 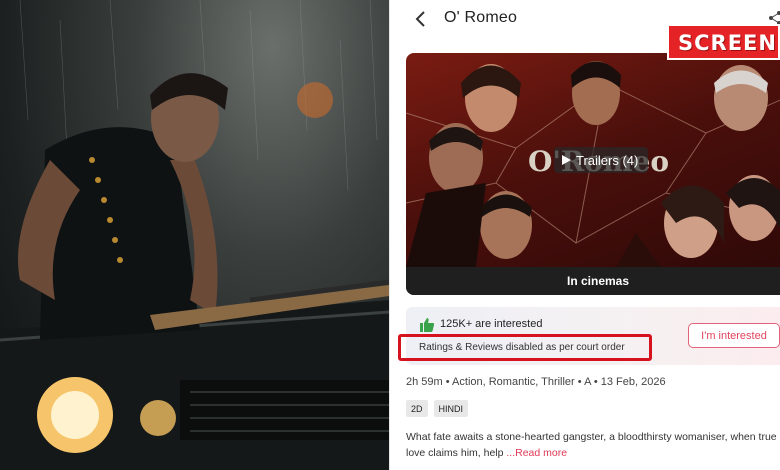 I want to click on page-title: O' Romeo, so click(x=481, y=17).